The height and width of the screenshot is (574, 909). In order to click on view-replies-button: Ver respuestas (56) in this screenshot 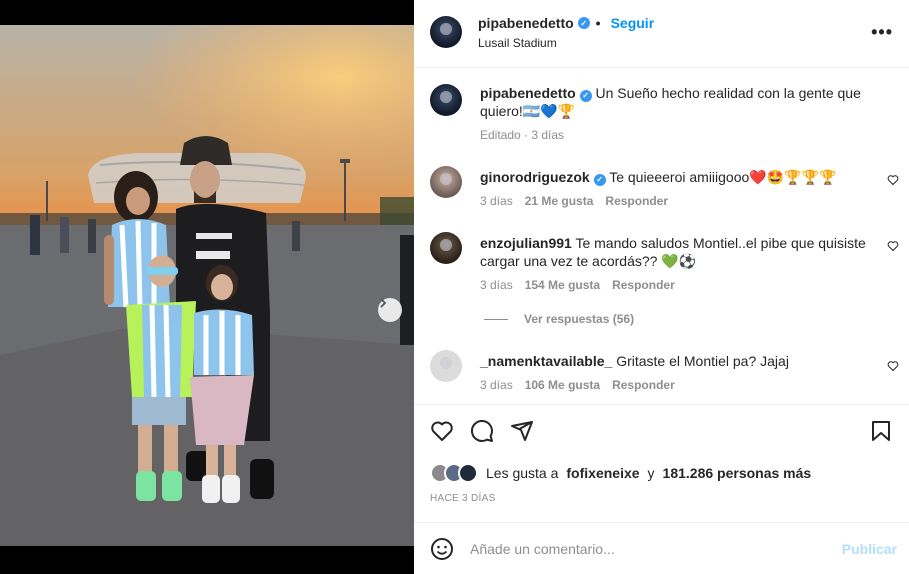, I will do `click(559, 319)`.